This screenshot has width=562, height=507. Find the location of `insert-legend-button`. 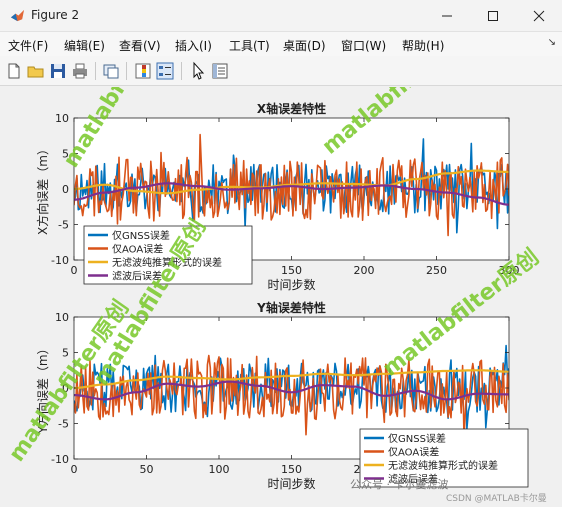

insert-legend-button is located at coordinates (165, 71).